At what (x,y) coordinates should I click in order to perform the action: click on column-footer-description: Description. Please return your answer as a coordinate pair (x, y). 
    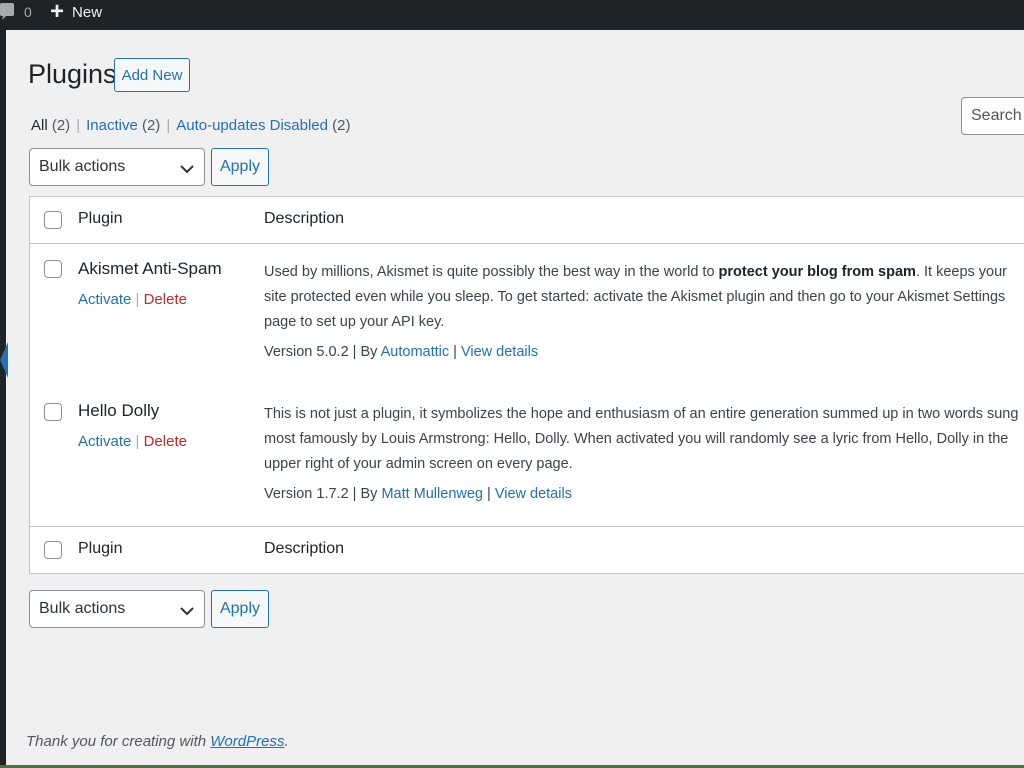
    Looking at the image, I should click on (304, 548).